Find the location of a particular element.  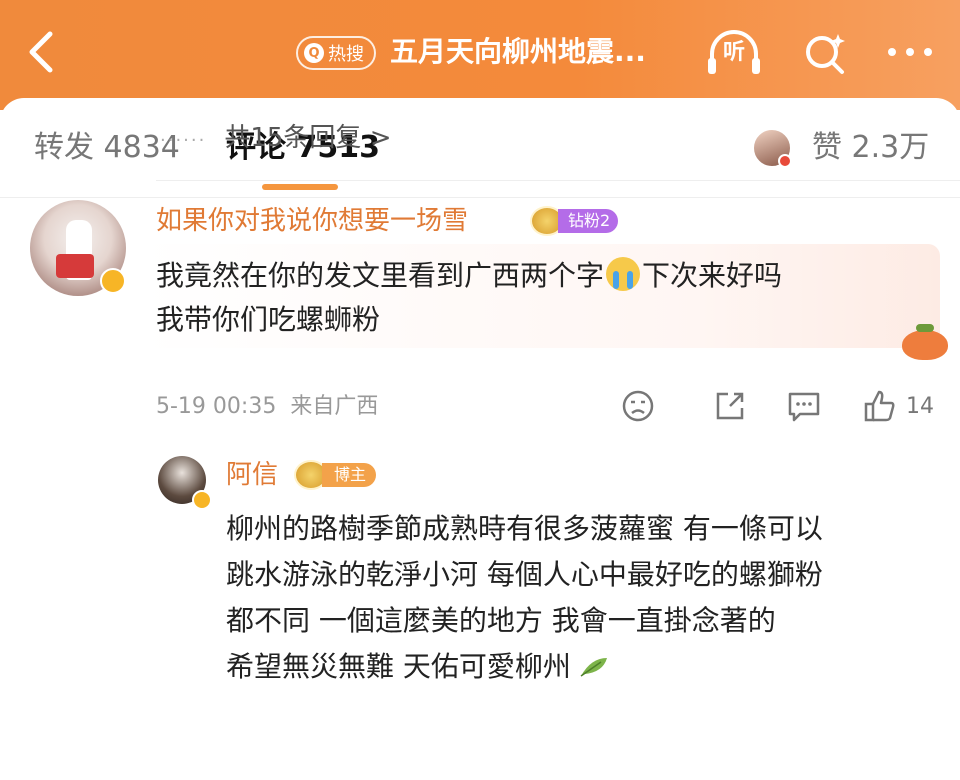

author-badge: 博主 is located at coordinates (335, 475).